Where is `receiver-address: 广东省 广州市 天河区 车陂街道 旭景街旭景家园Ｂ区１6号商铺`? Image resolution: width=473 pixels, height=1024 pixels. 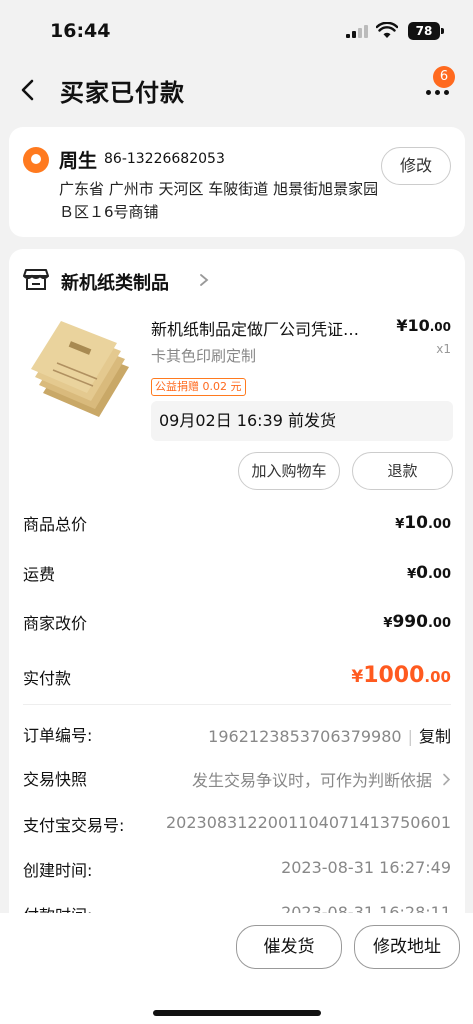 receiver-address: 广东省 广州市 天河区 车陂街道 旭景街旭景家园Ｂ区１6号商铺 is located at coordinates (219, 200).